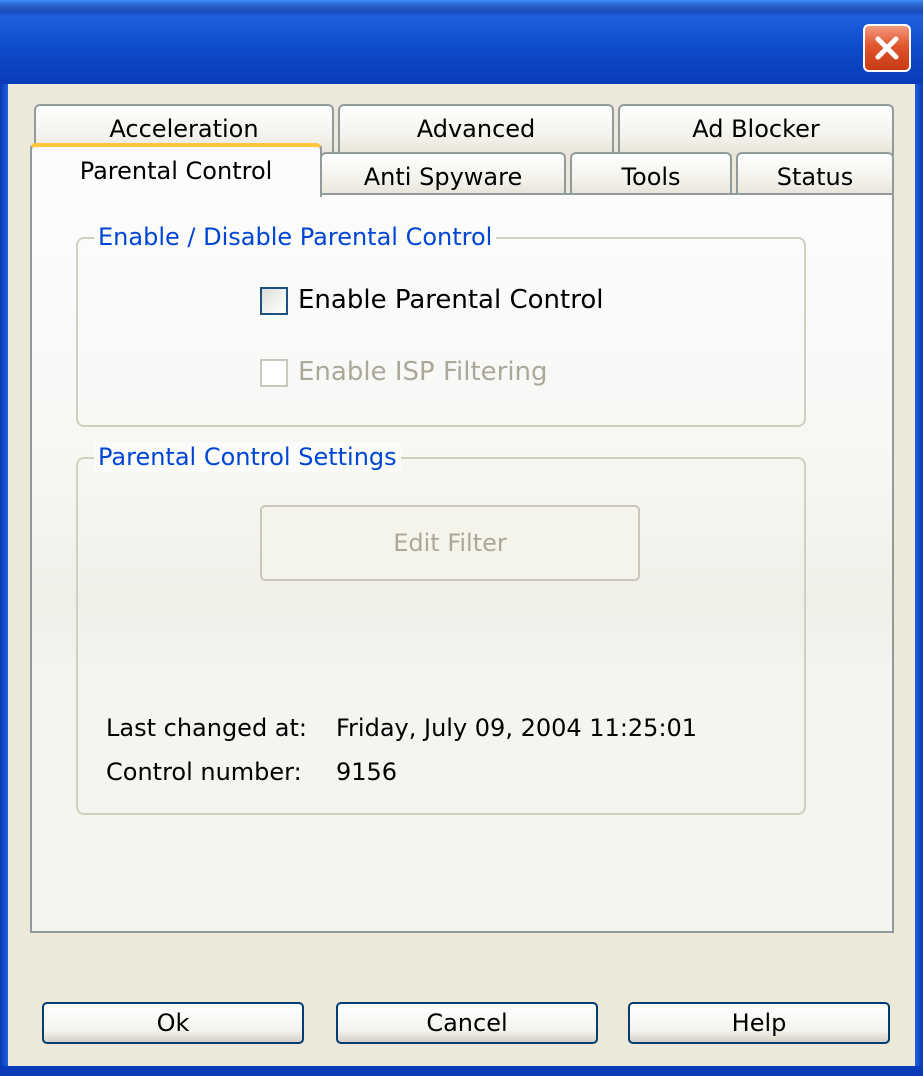 The image size is (923, 1076). Describe the element at coordinates (450, 300) in the screenshot. I see `enable-parental-control-label: Enable Parental Control` at that location.